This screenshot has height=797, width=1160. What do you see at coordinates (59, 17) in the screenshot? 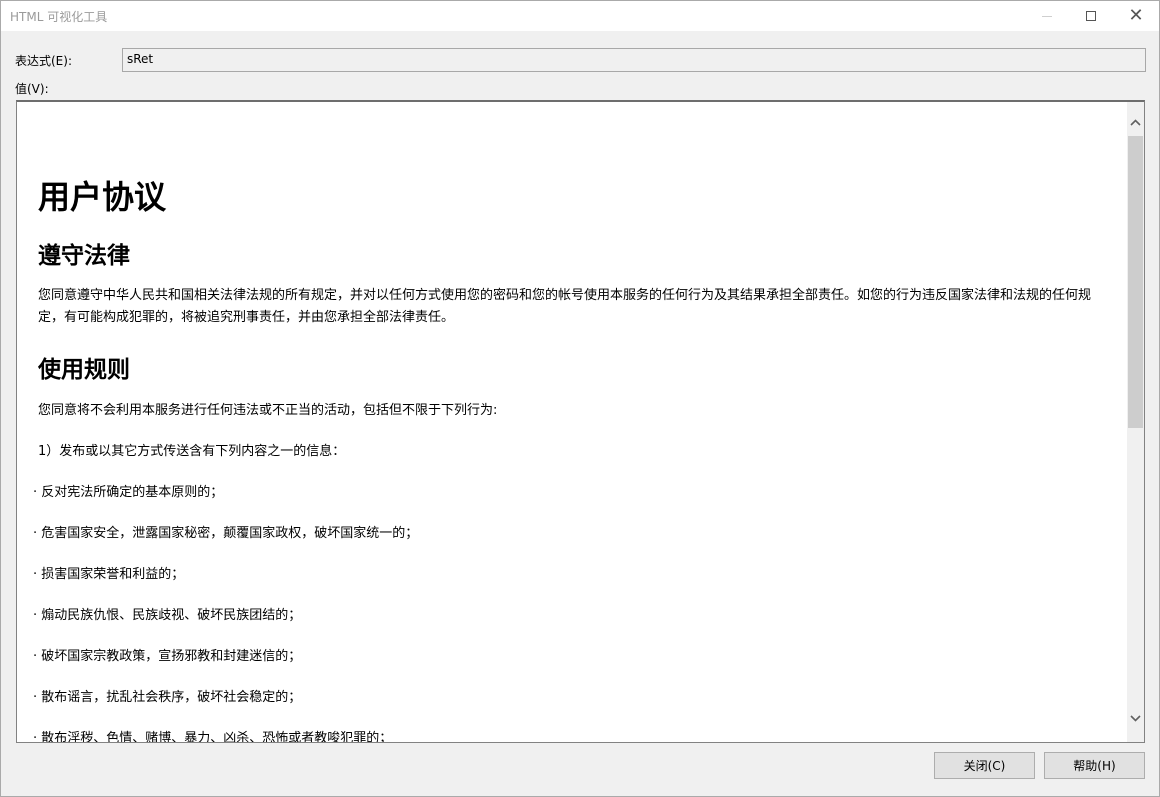
I see `window-title: HTML 可视化工具` at bounding box center [59, 17].